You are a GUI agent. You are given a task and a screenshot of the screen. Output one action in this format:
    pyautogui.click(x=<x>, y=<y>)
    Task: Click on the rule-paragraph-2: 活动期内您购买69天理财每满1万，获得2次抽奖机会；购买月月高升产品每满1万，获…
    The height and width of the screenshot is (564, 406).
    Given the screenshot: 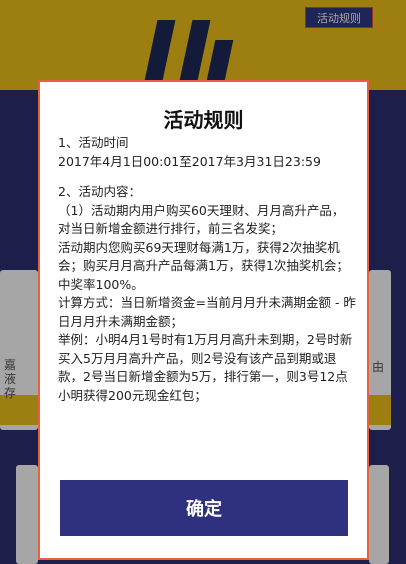 What is the action you would take?
    pyautogui.click(x=203, y=265)
    